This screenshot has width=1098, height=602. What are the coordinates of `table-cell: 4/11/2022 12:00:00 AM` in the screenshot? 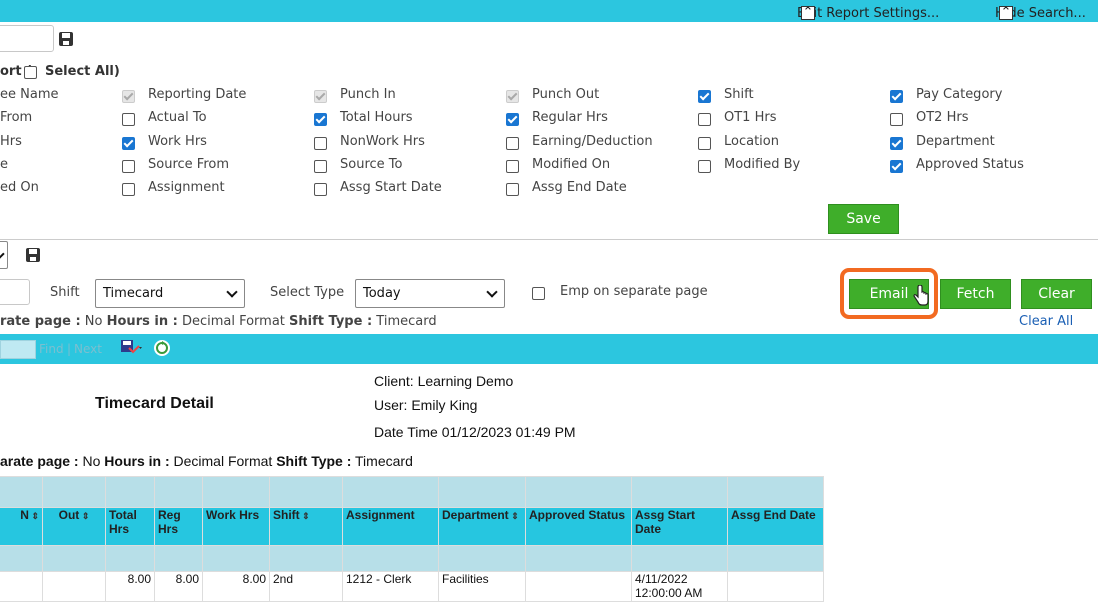 It's located at (679, 586).